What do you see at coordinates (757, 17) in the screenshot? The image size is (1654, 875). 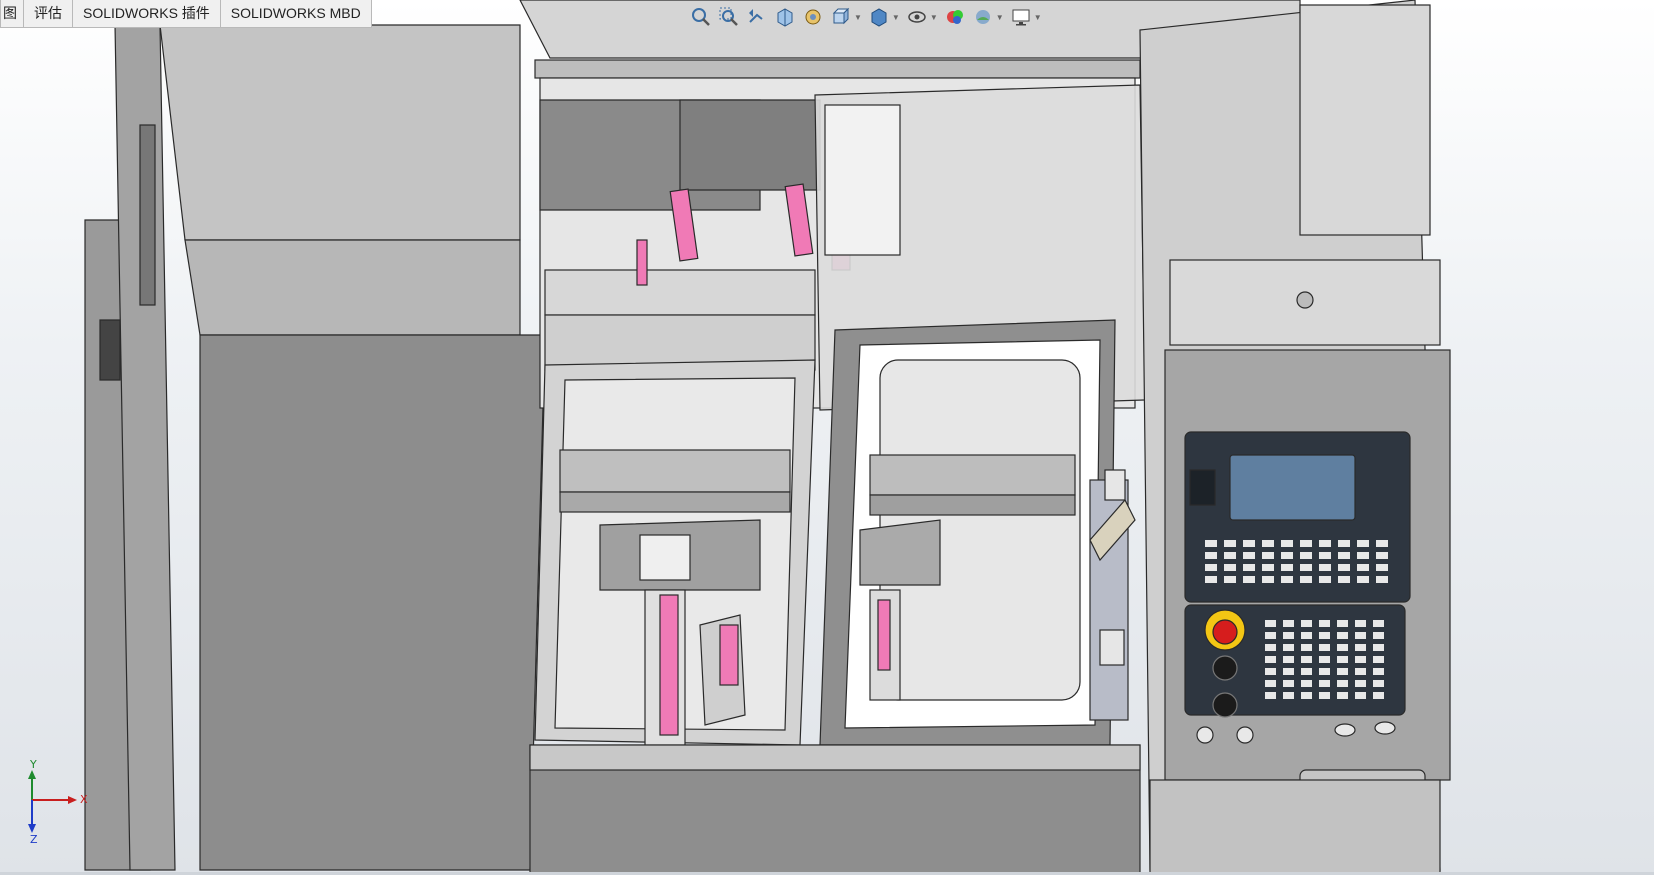 I see `previous-view-icon` at bounding box center [757, 17].